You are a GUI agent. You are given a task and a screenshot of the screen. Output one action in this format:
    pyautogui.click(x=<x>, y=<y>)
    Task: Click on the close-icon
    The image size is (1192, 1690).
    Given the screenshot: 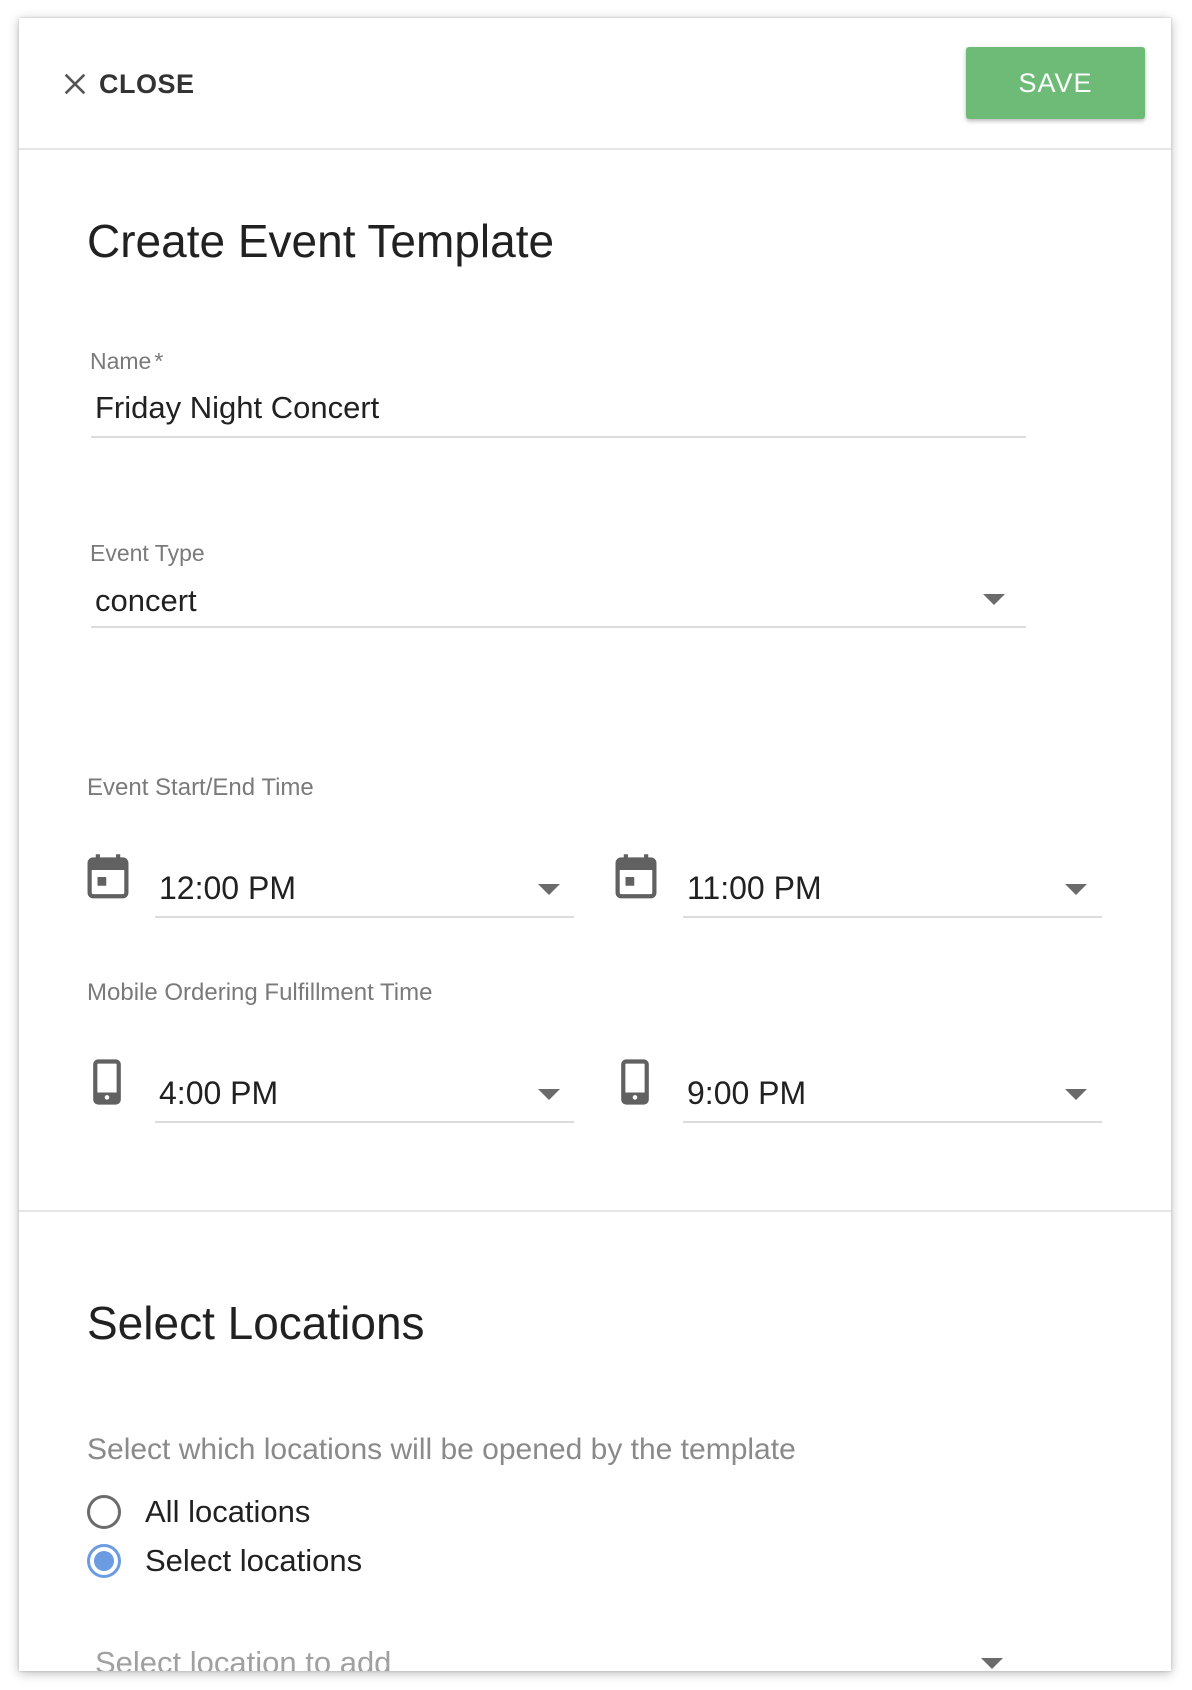 What is the action you would take?
    pyautogui.click(x=75, y=84)
    